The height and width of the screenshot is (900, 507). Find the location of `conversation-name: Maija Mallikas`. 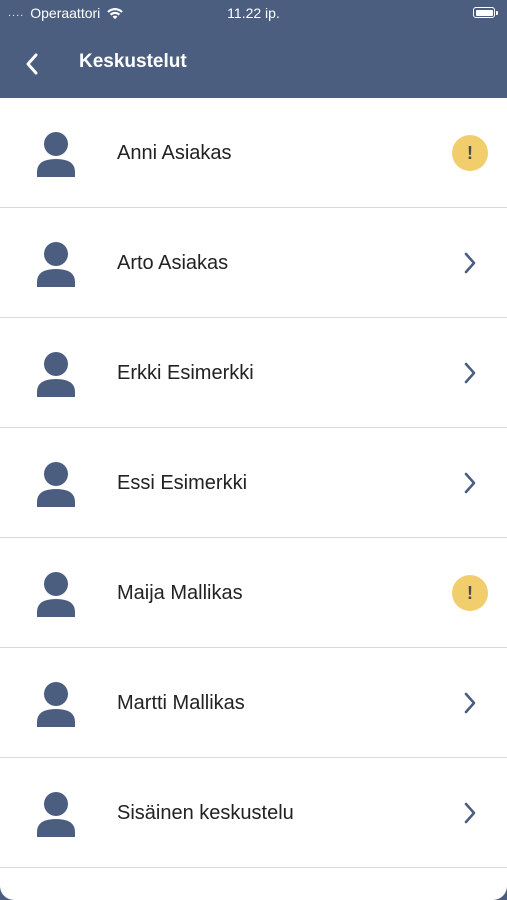

conversation-name: Maija Mallikas is located at coordinates (180, 593).